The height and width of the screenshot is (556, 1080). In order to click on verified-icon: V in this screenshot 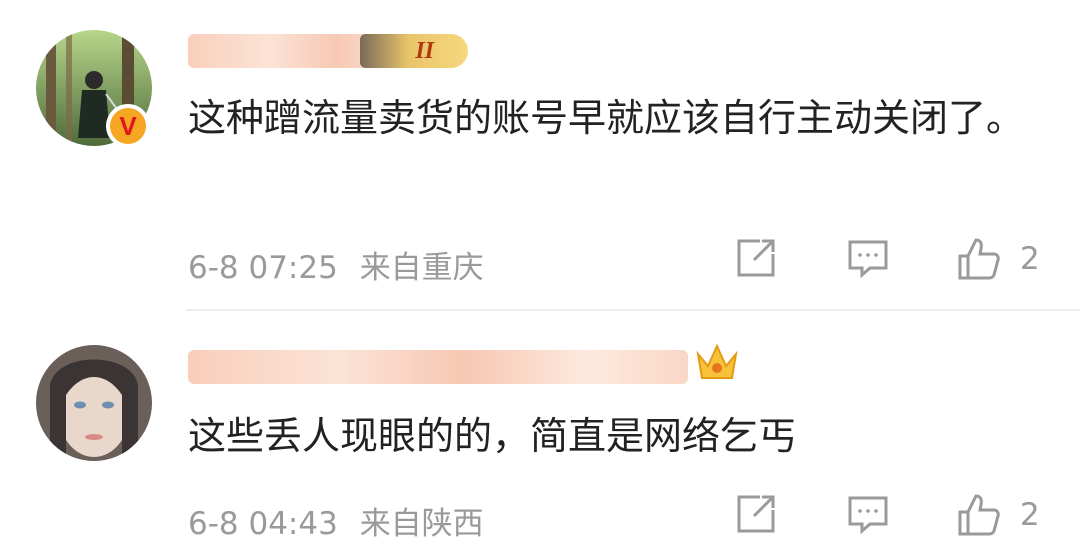, I will do `click(128, 126)`.